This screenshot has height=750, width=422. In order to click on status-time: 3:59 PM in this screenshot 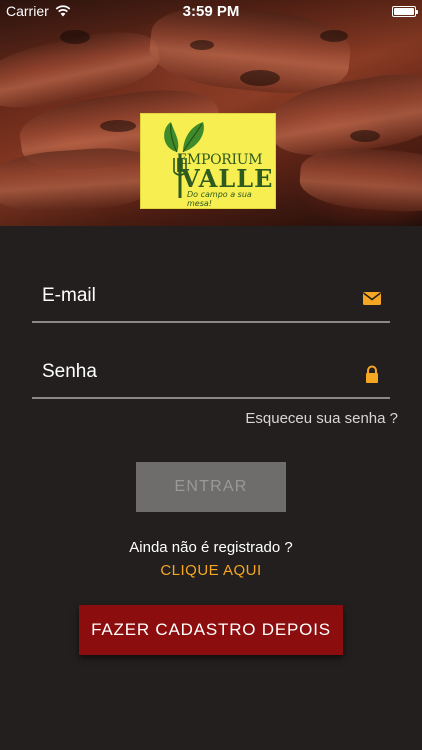, I will do `click(211, 11)`.